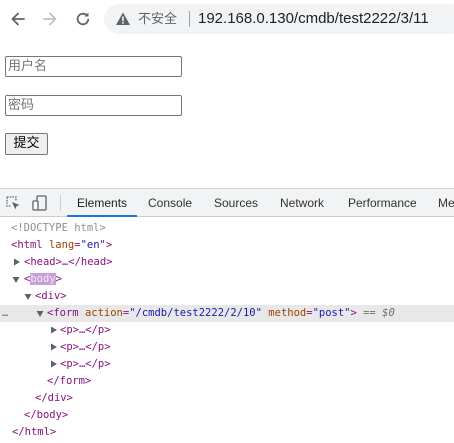 This screenshot has height=443, width=454. Describe the element at coordinates (27, 245) in the screenshot. I see `html-tag-name: <html` at that location.